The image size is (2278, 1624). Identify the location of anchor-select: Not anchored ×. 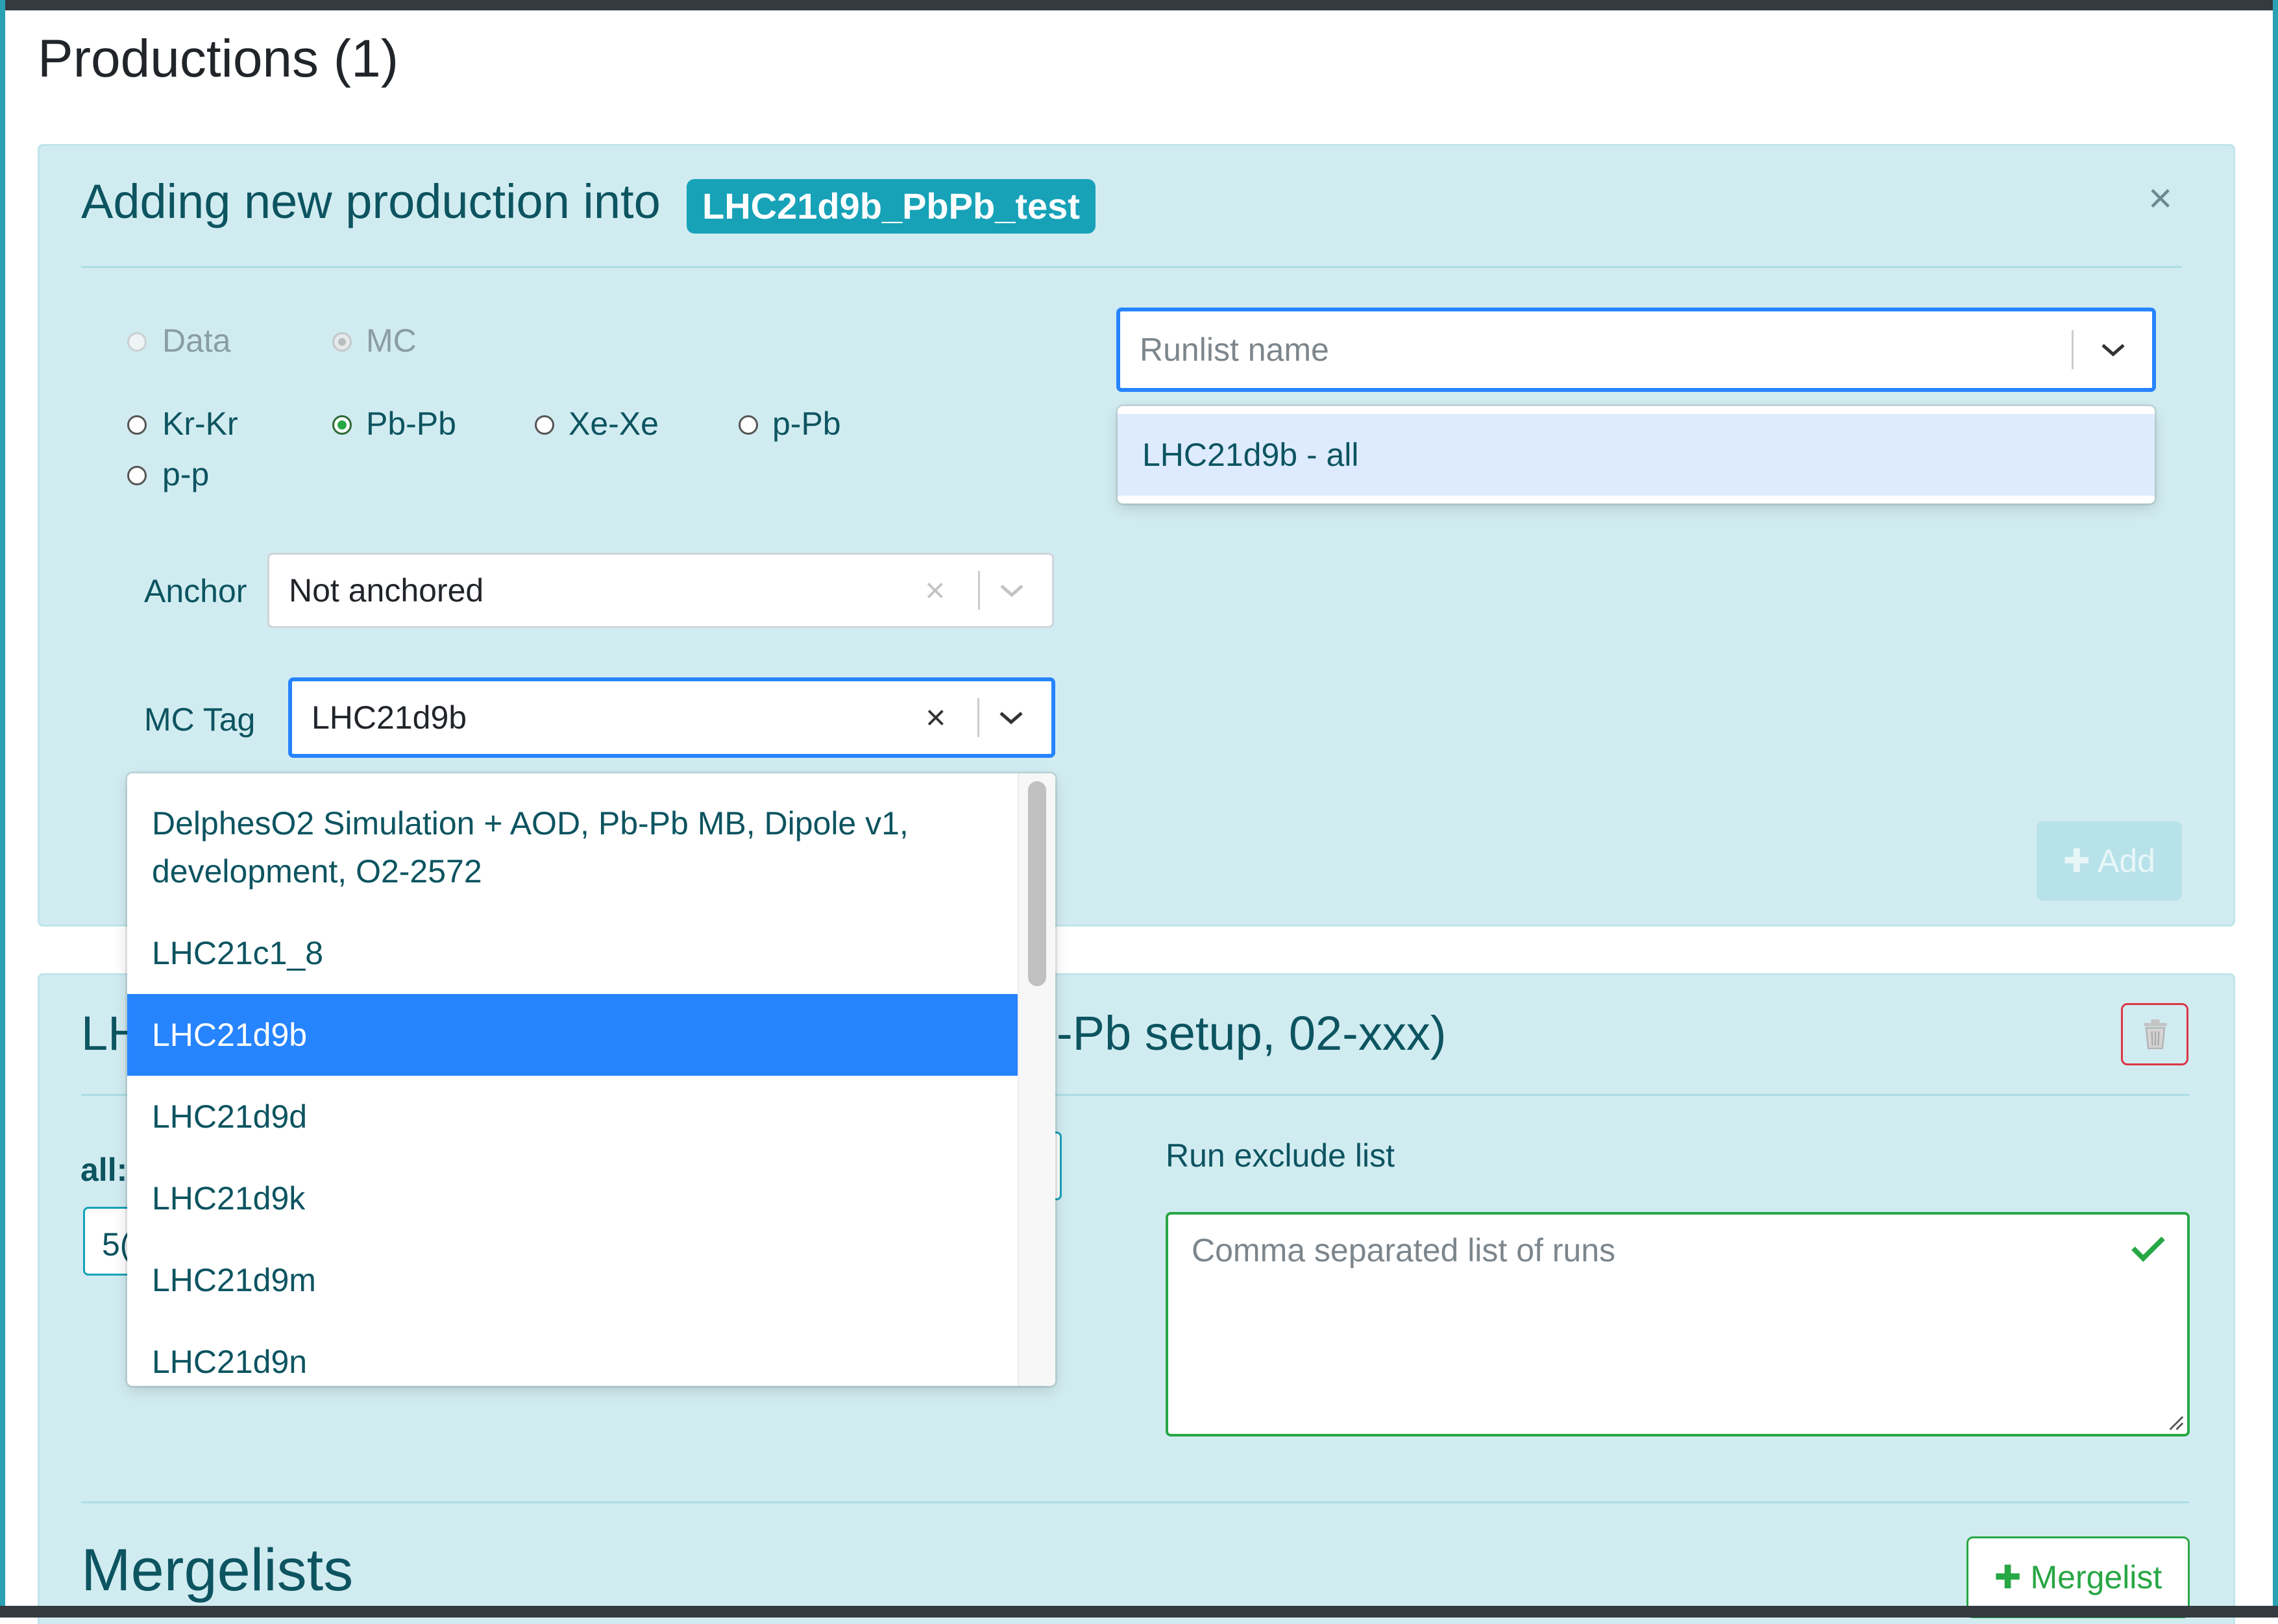
(660, 590).